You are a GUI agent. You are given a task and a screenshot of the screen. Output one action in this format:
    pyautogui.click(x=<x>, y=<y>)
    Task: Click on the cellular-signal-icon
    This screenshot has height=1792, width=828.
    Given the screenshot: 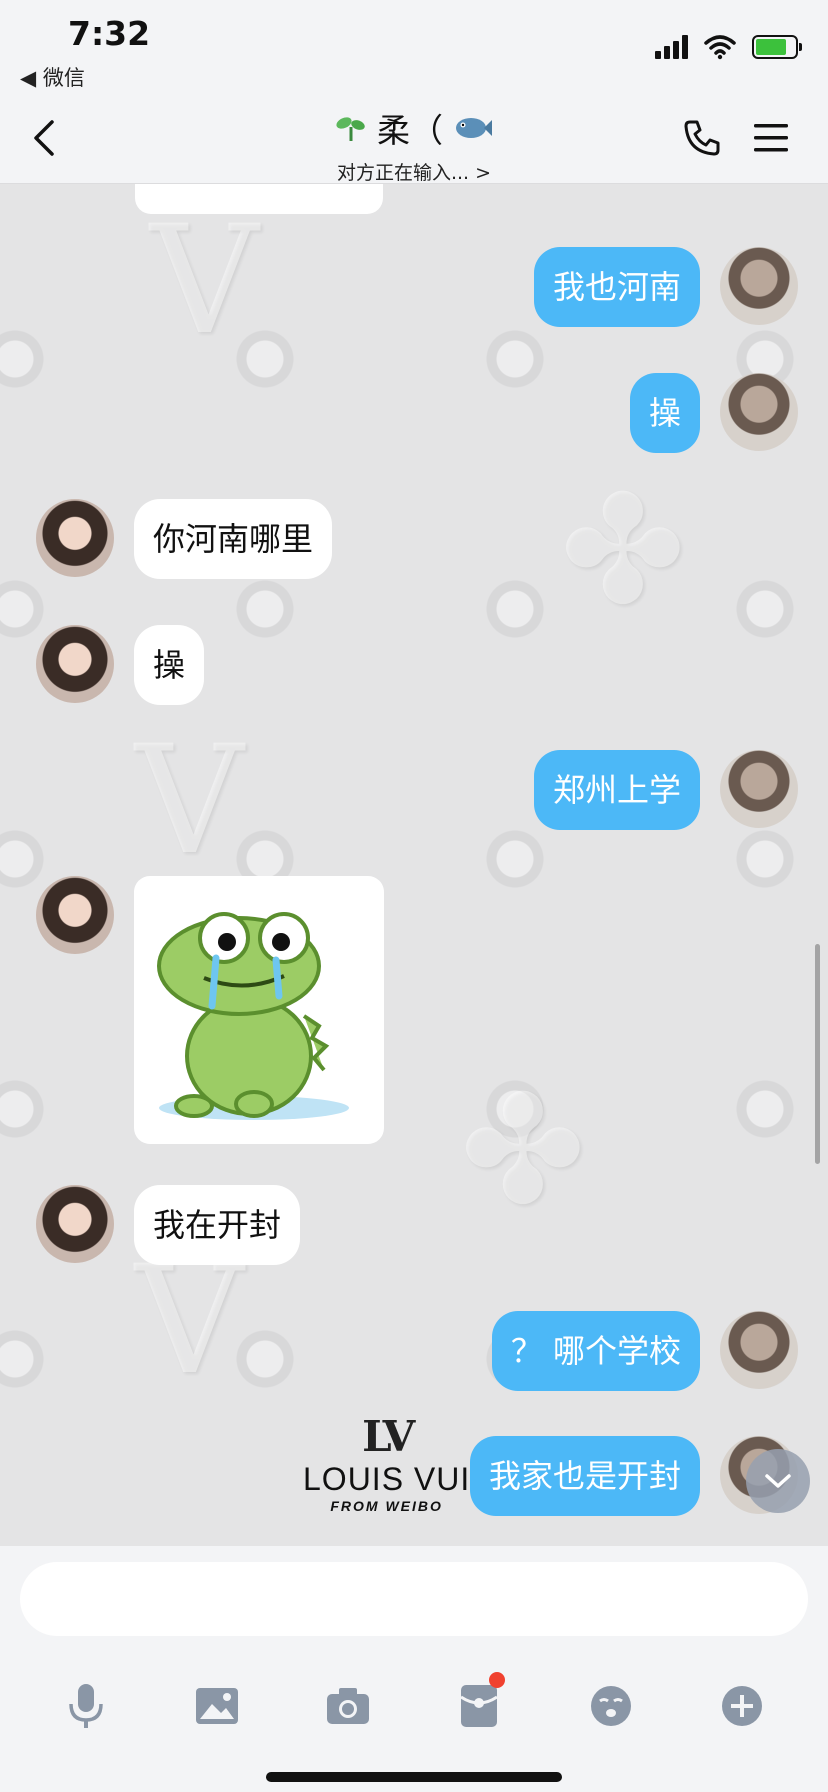 What is the action you would take?
    pyautogui.click(x=671, y=47)
    